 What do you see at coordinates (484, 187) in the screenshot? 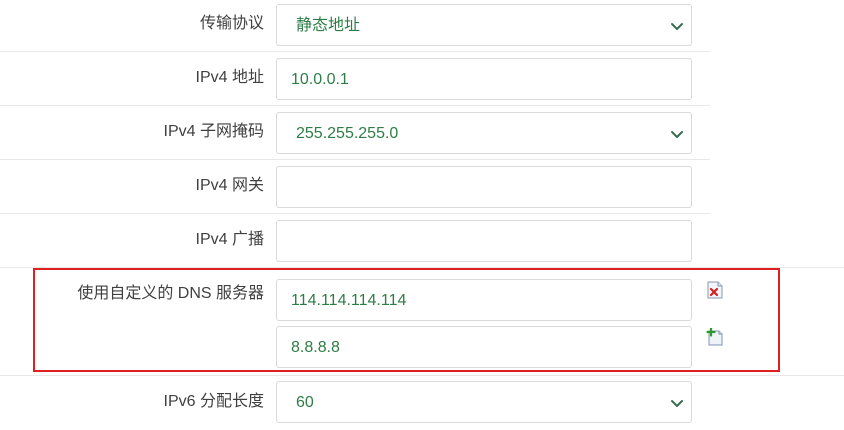
I see `ipv4-gateway-input` at bounding box center [484, 187].